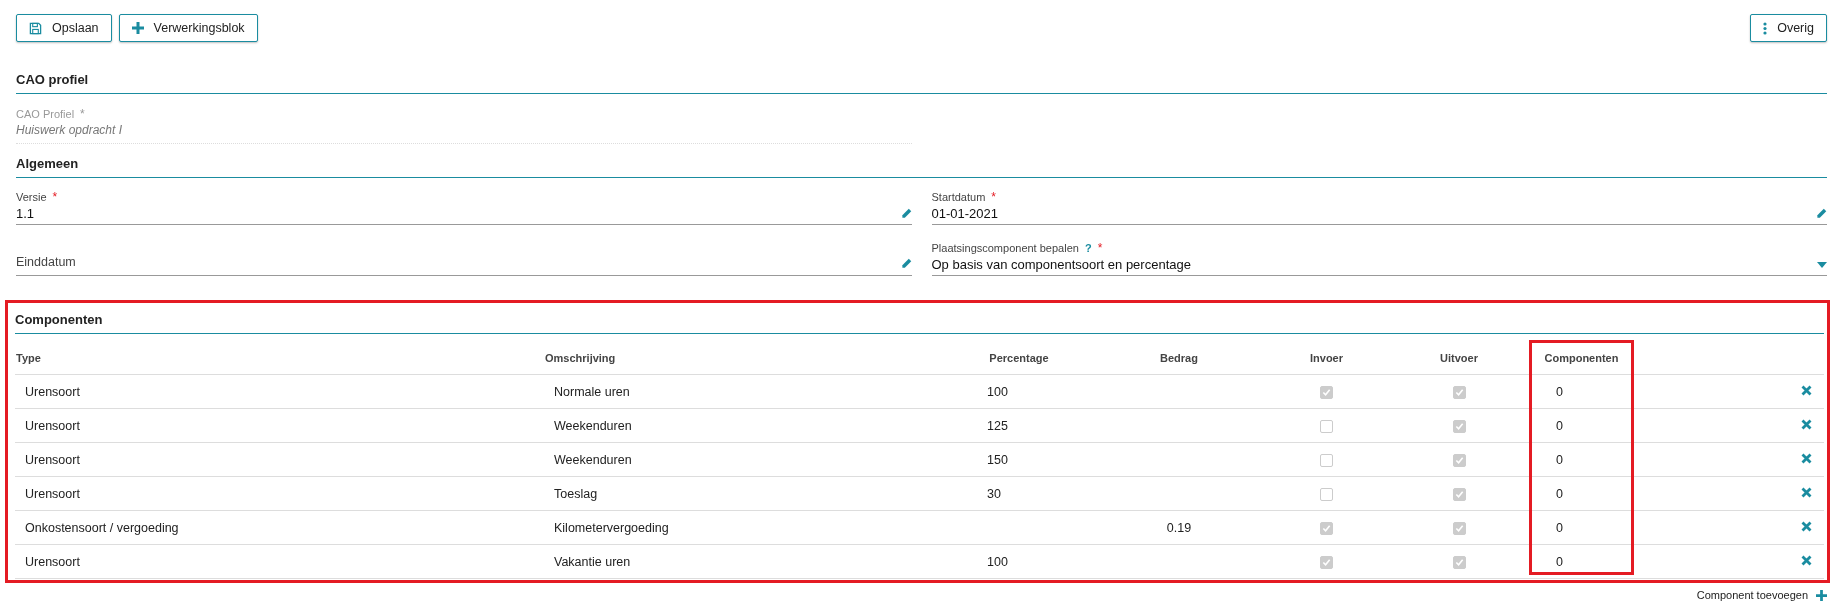 This screenshot has height=614, width=1837. What do you see at coordinates (1179, 358) in the screenshot?
I see `column-header: Bedrag` at bounding box center [1179, 358].